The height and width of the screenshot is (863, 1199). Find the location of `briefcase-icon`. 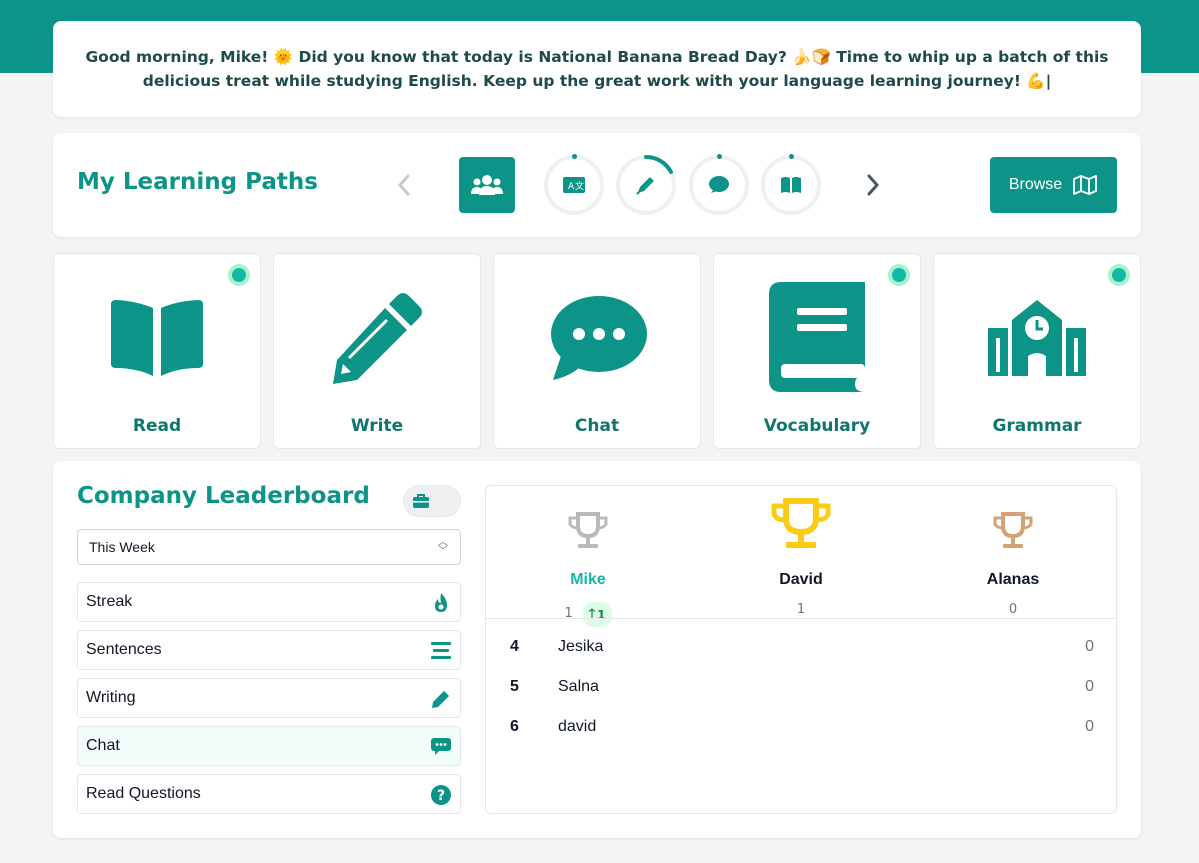

briefcase-icon is located at coordinates (421, 501).